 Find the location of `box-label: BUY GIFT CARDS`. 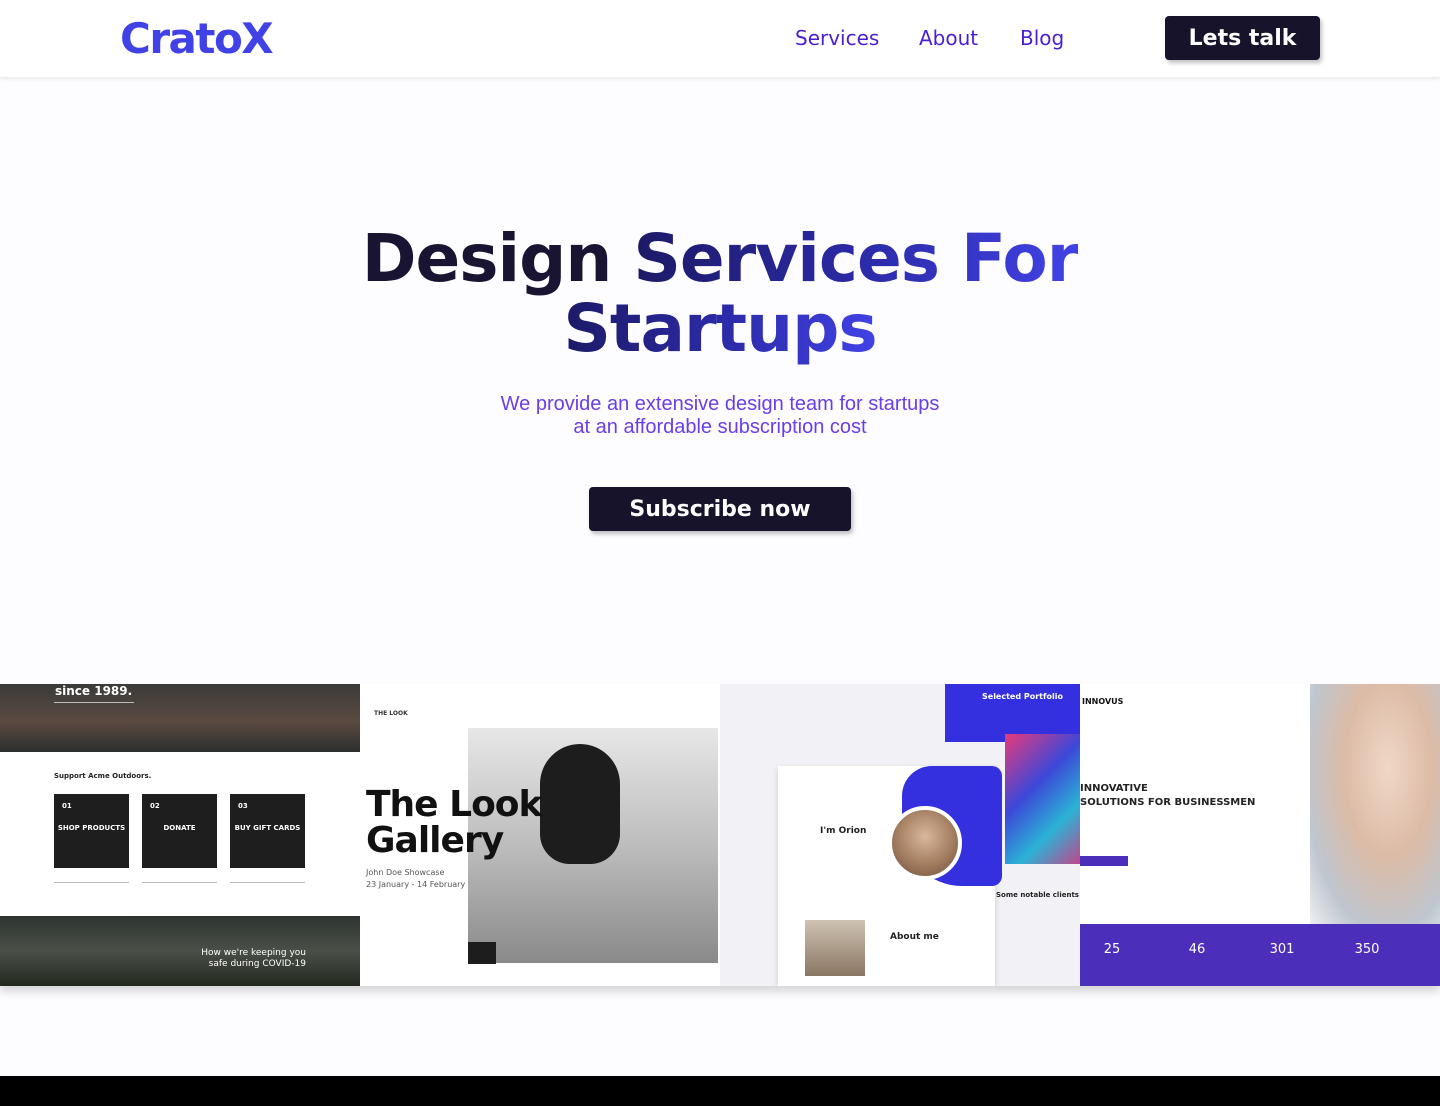

box-label: BUY GIFT CARDS is located at coordinates (267, 828).